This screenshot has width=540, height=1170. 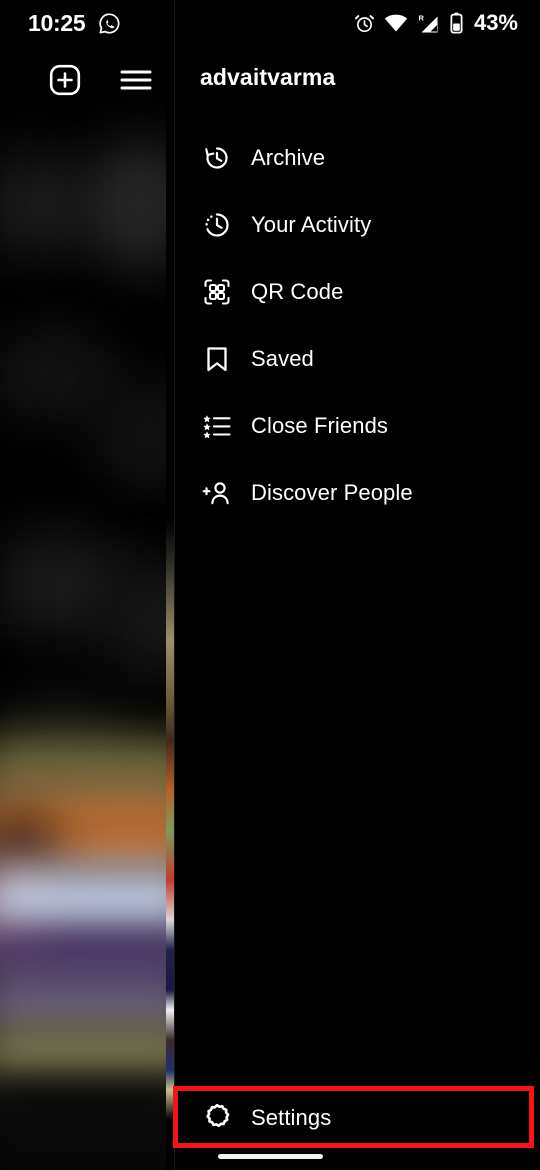 What do you see at coordinates (217, 1118) in the screenshot?
I see `settings-gear-icon` at bounding box center [217, 1118].